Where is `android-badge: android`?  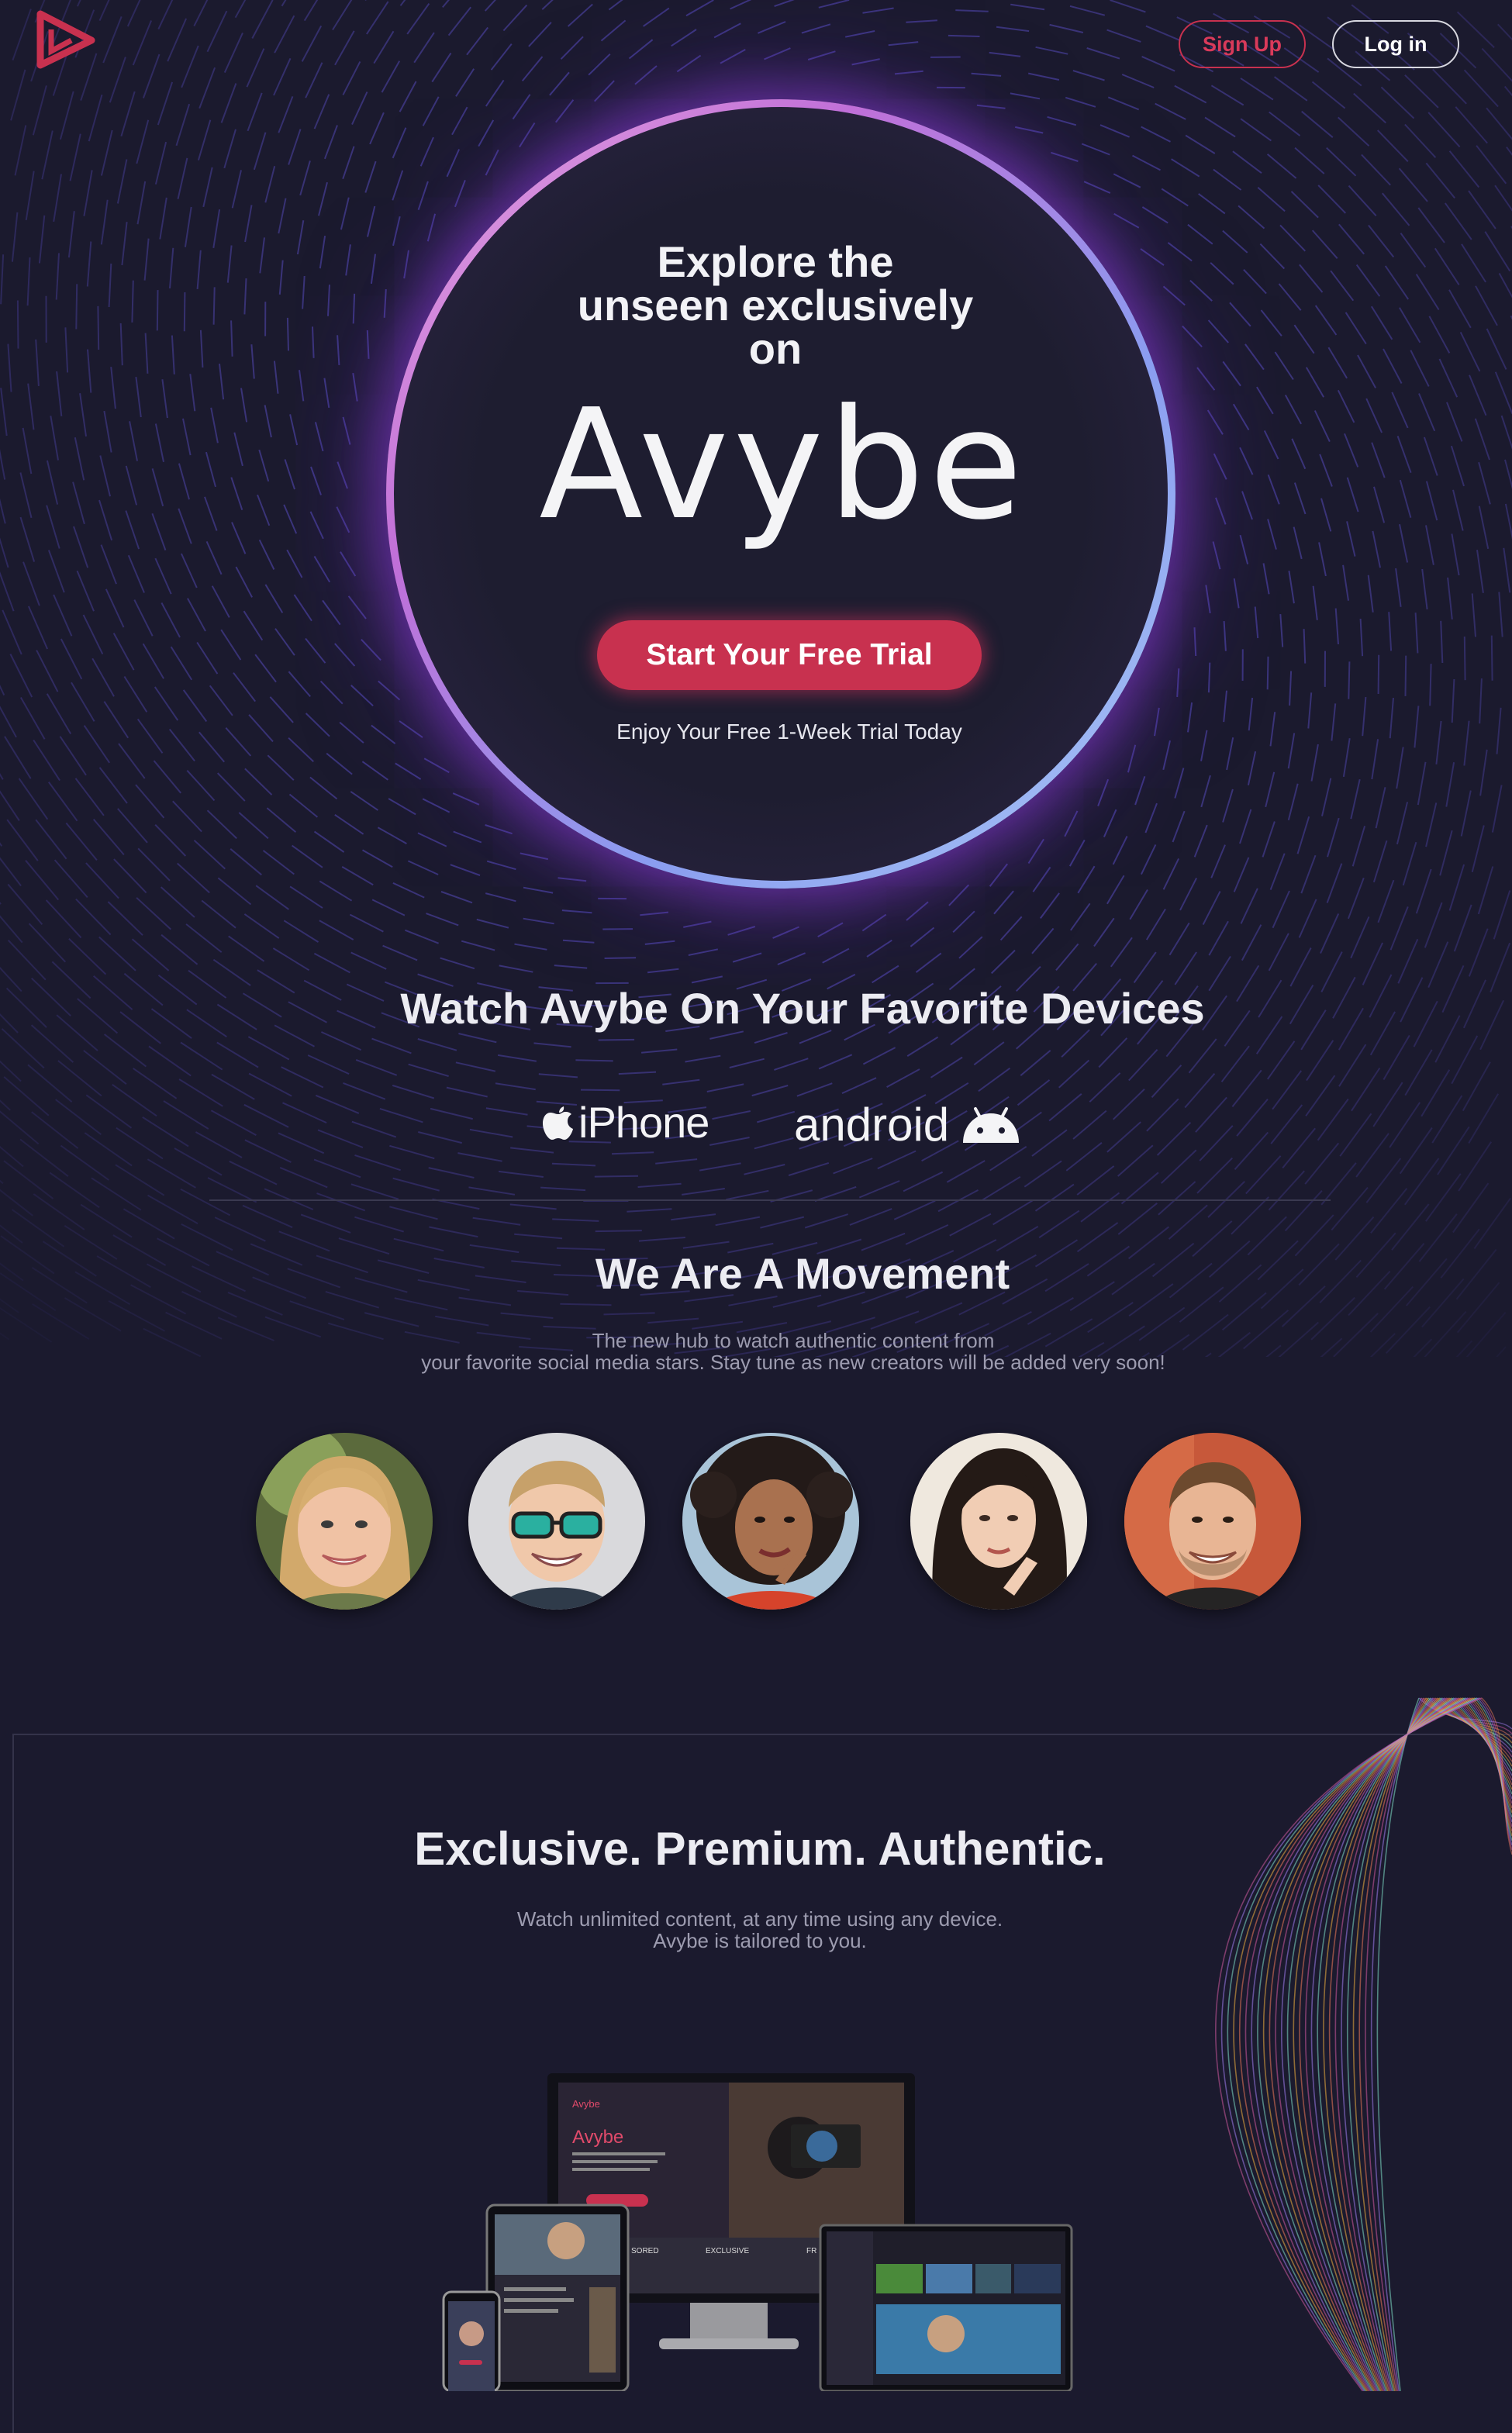
android-badge: android is located at coordinates (908, 1124).